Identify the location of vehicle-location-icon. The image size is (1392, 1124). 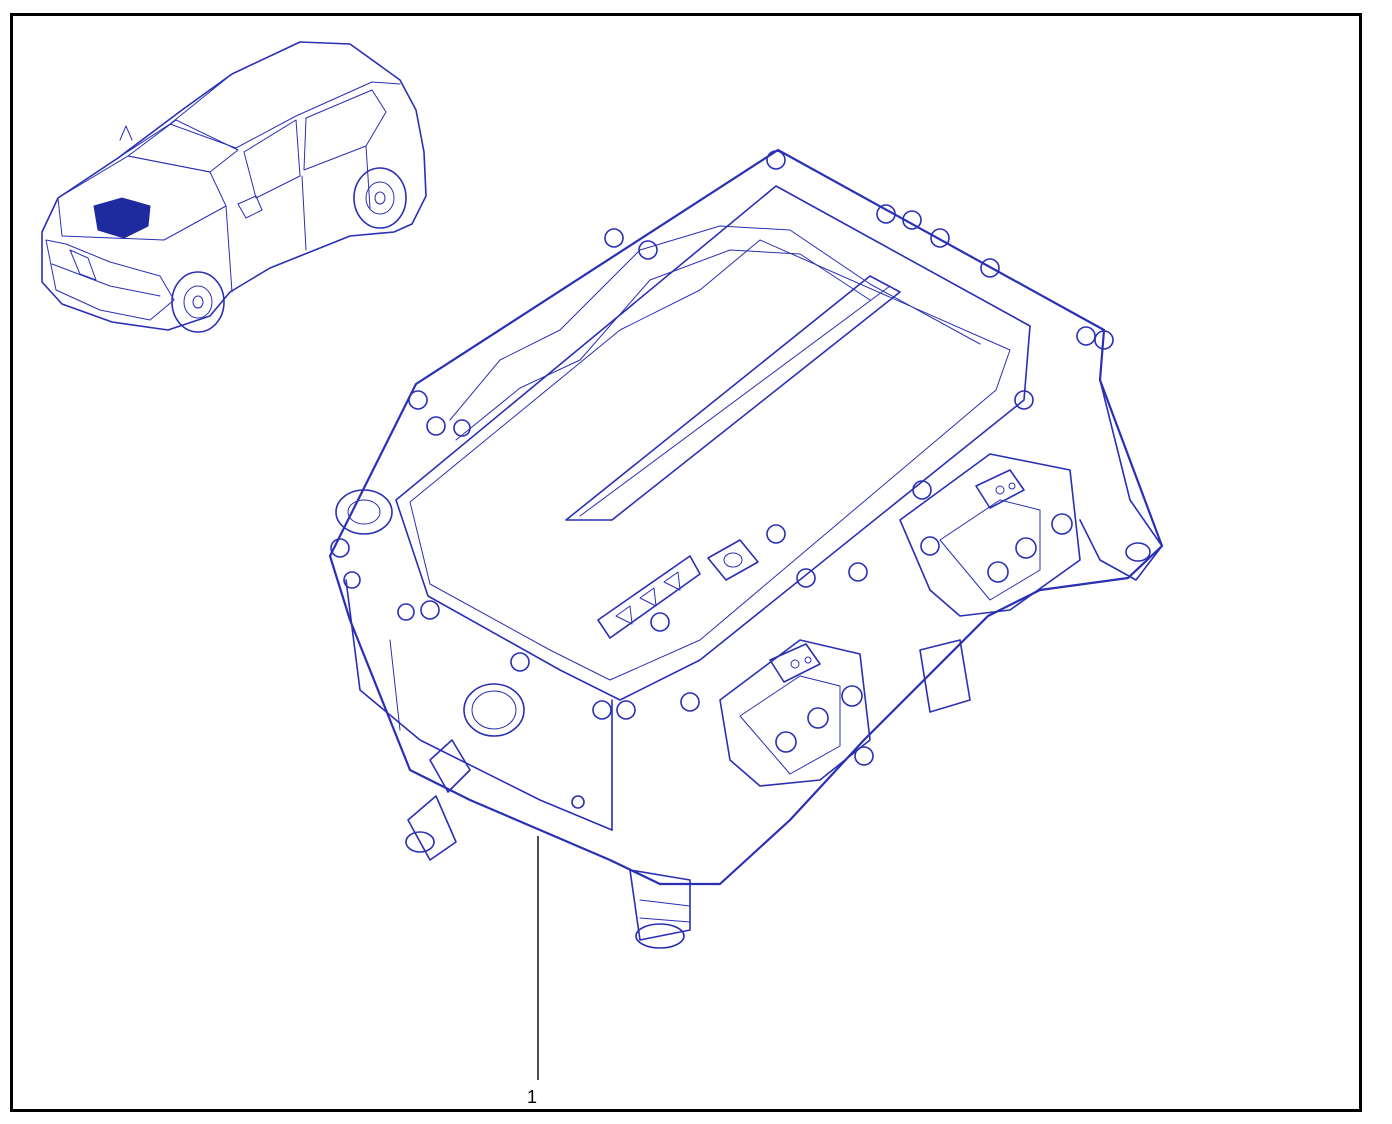
(234, 187).